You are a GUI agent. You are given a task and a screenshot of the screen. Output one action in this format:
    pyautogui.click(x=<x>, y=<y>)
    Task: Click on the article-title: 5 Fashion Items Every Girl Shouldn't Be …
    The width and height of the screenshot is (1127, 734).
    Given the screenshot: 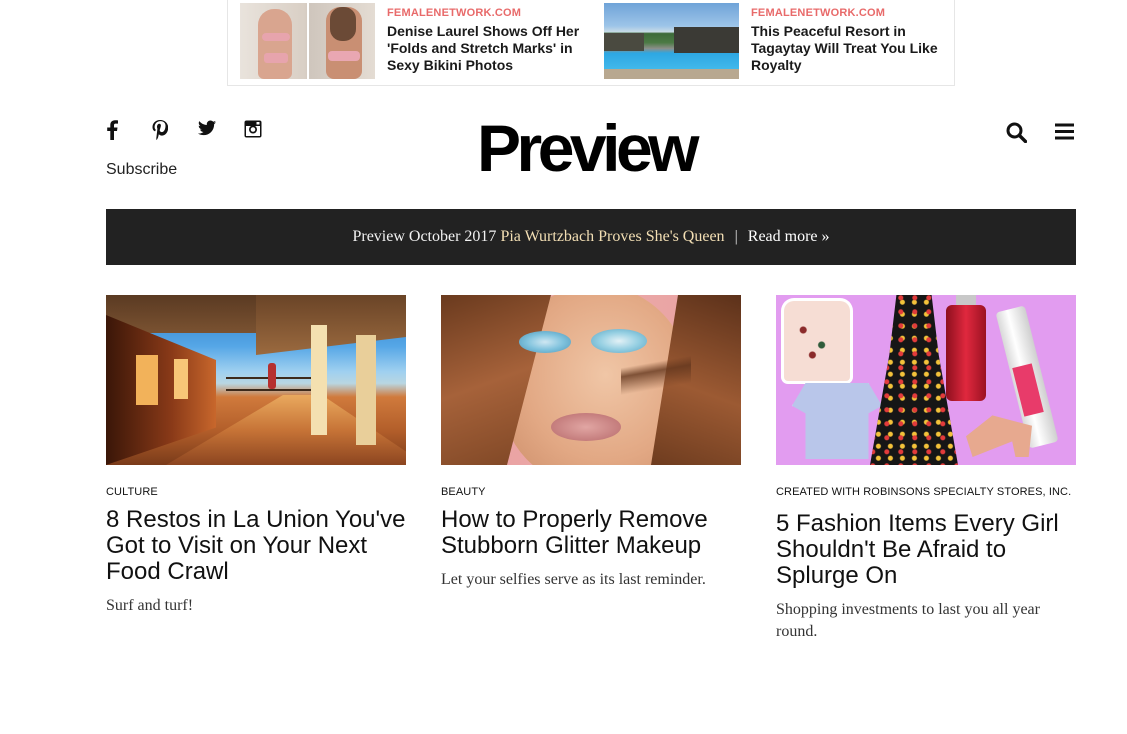 What is the action you would take?
    pyautogui.click(x=926, y=550)
    